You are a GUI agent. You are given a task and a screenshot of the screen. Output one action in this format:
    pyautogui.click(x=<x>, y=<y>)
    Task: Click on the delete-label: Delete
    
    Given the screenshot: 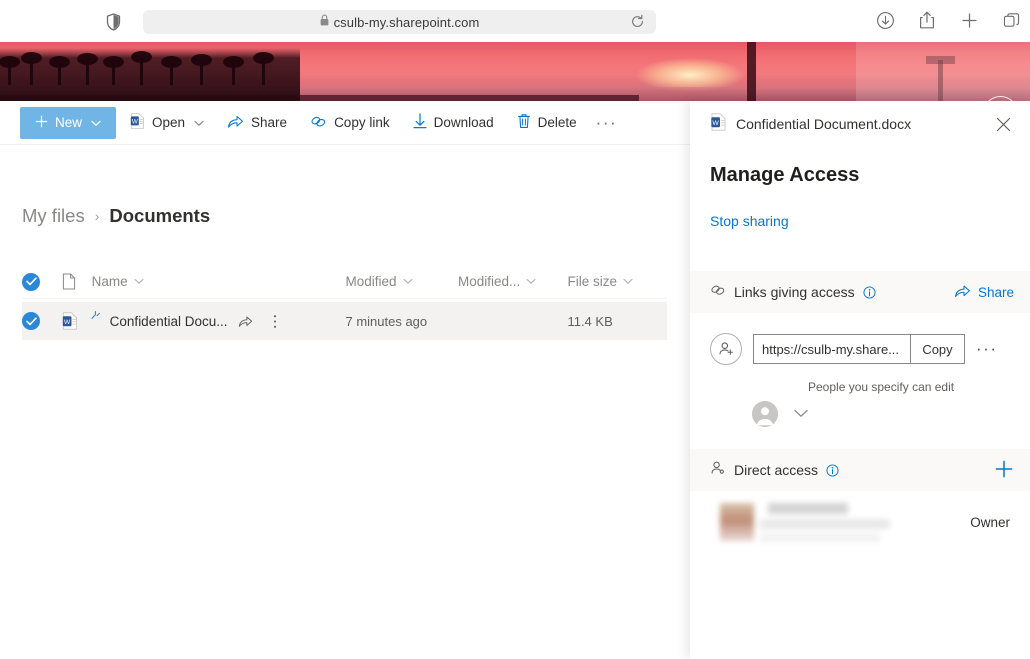 What is the action you would take?
    pyautogui.click(x=557, y=122)
    